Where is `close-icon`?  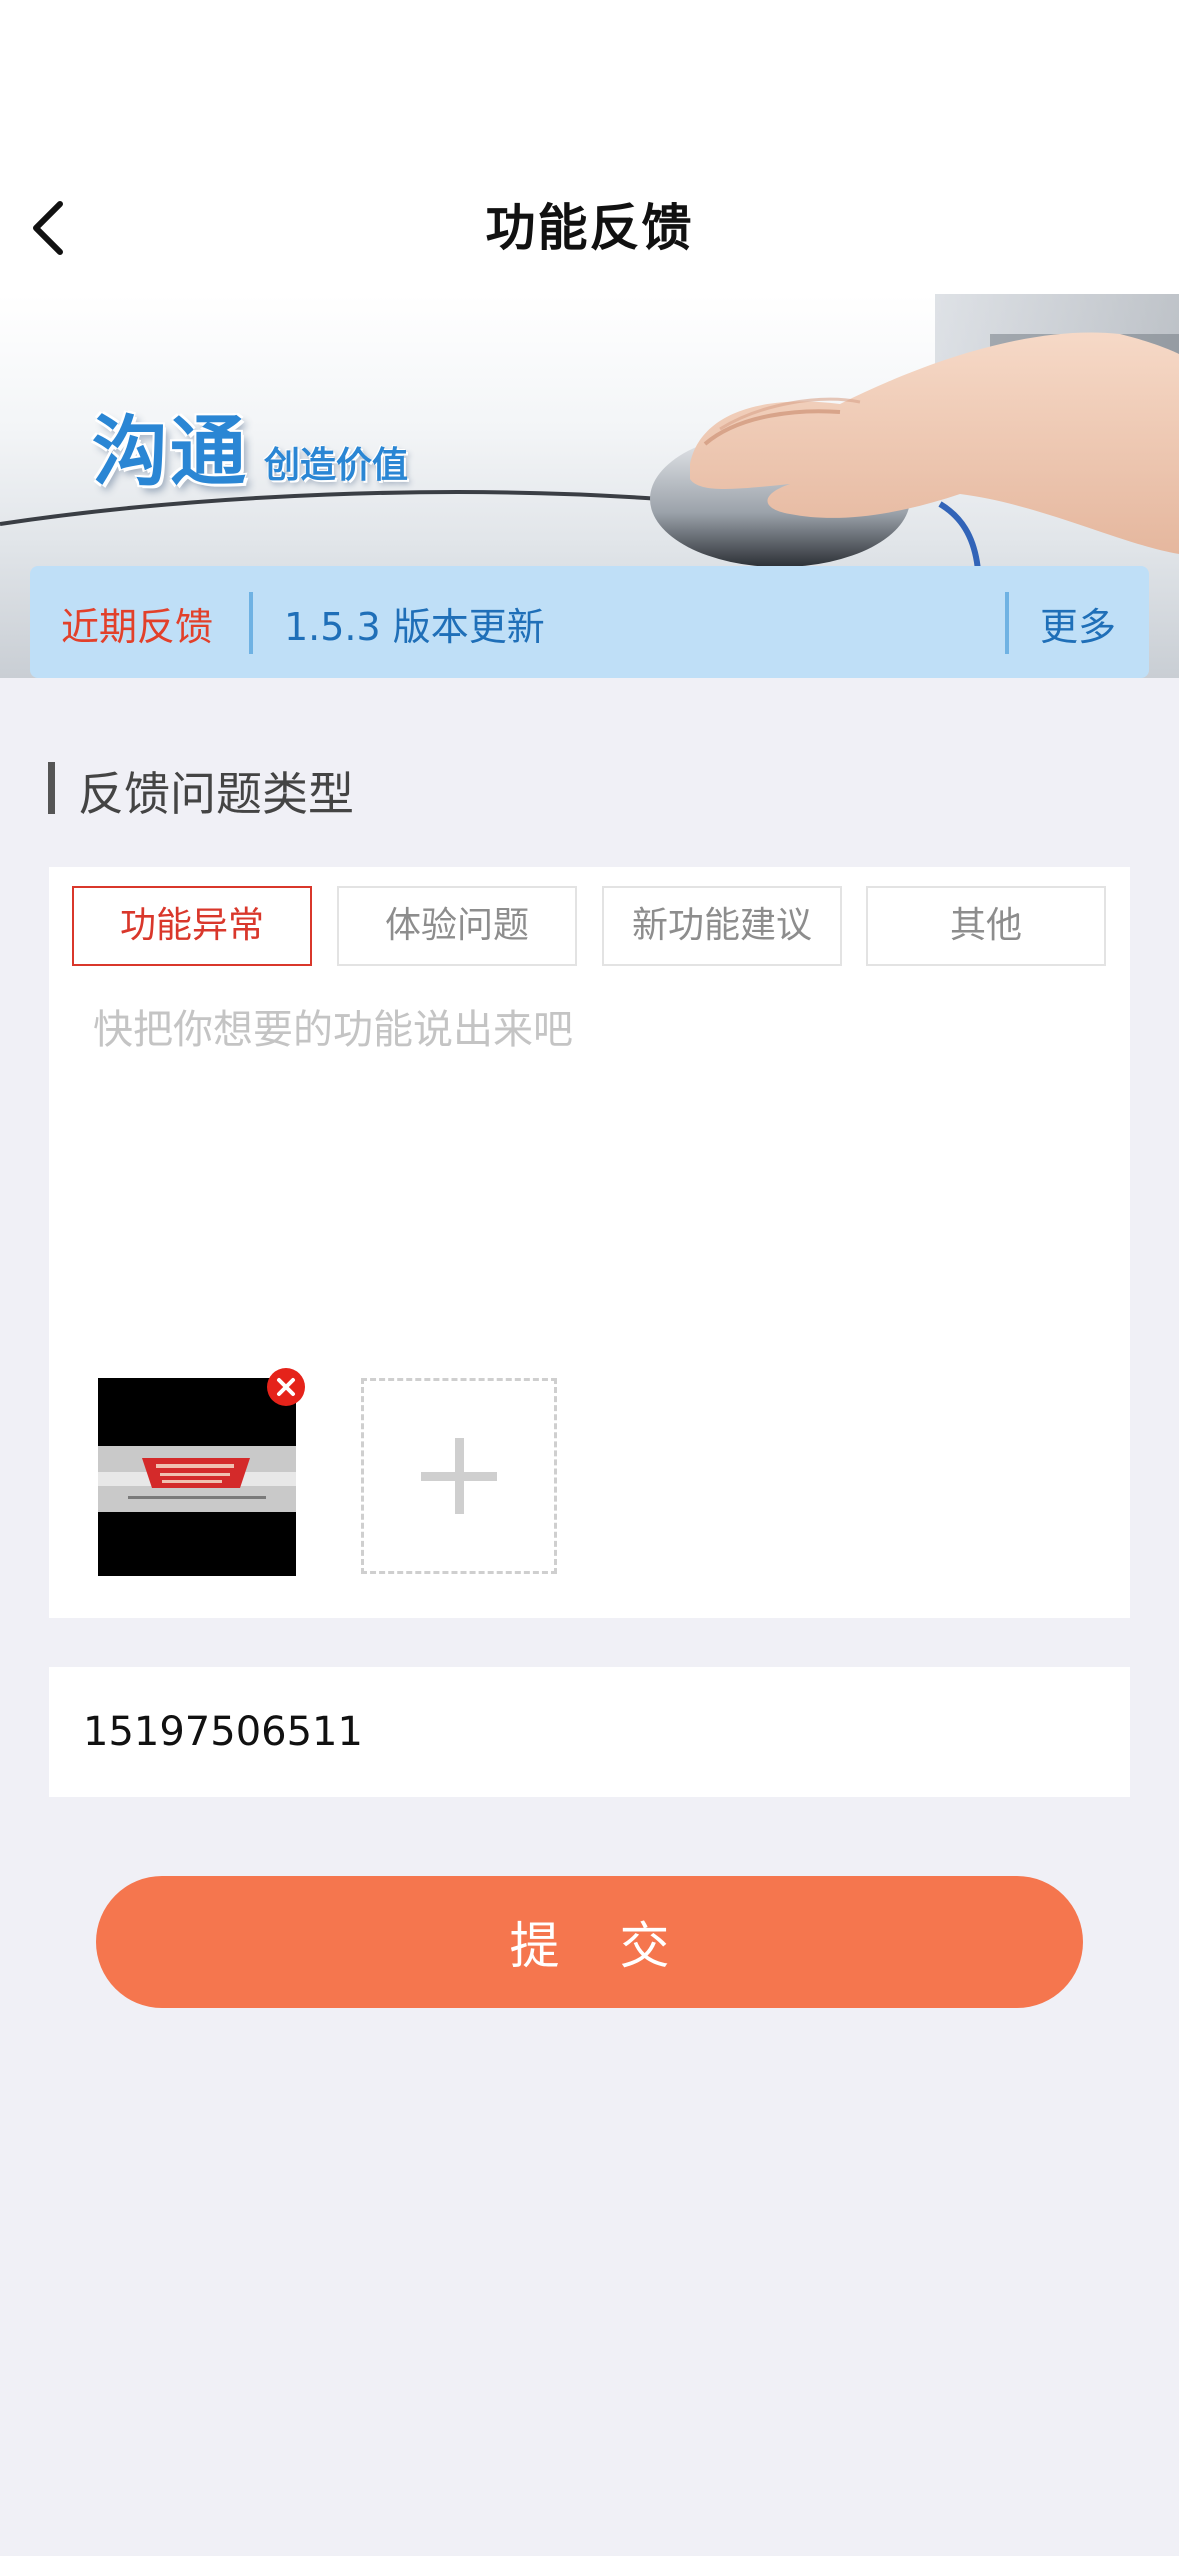
close-icon is located at coordinates (286, 1387).